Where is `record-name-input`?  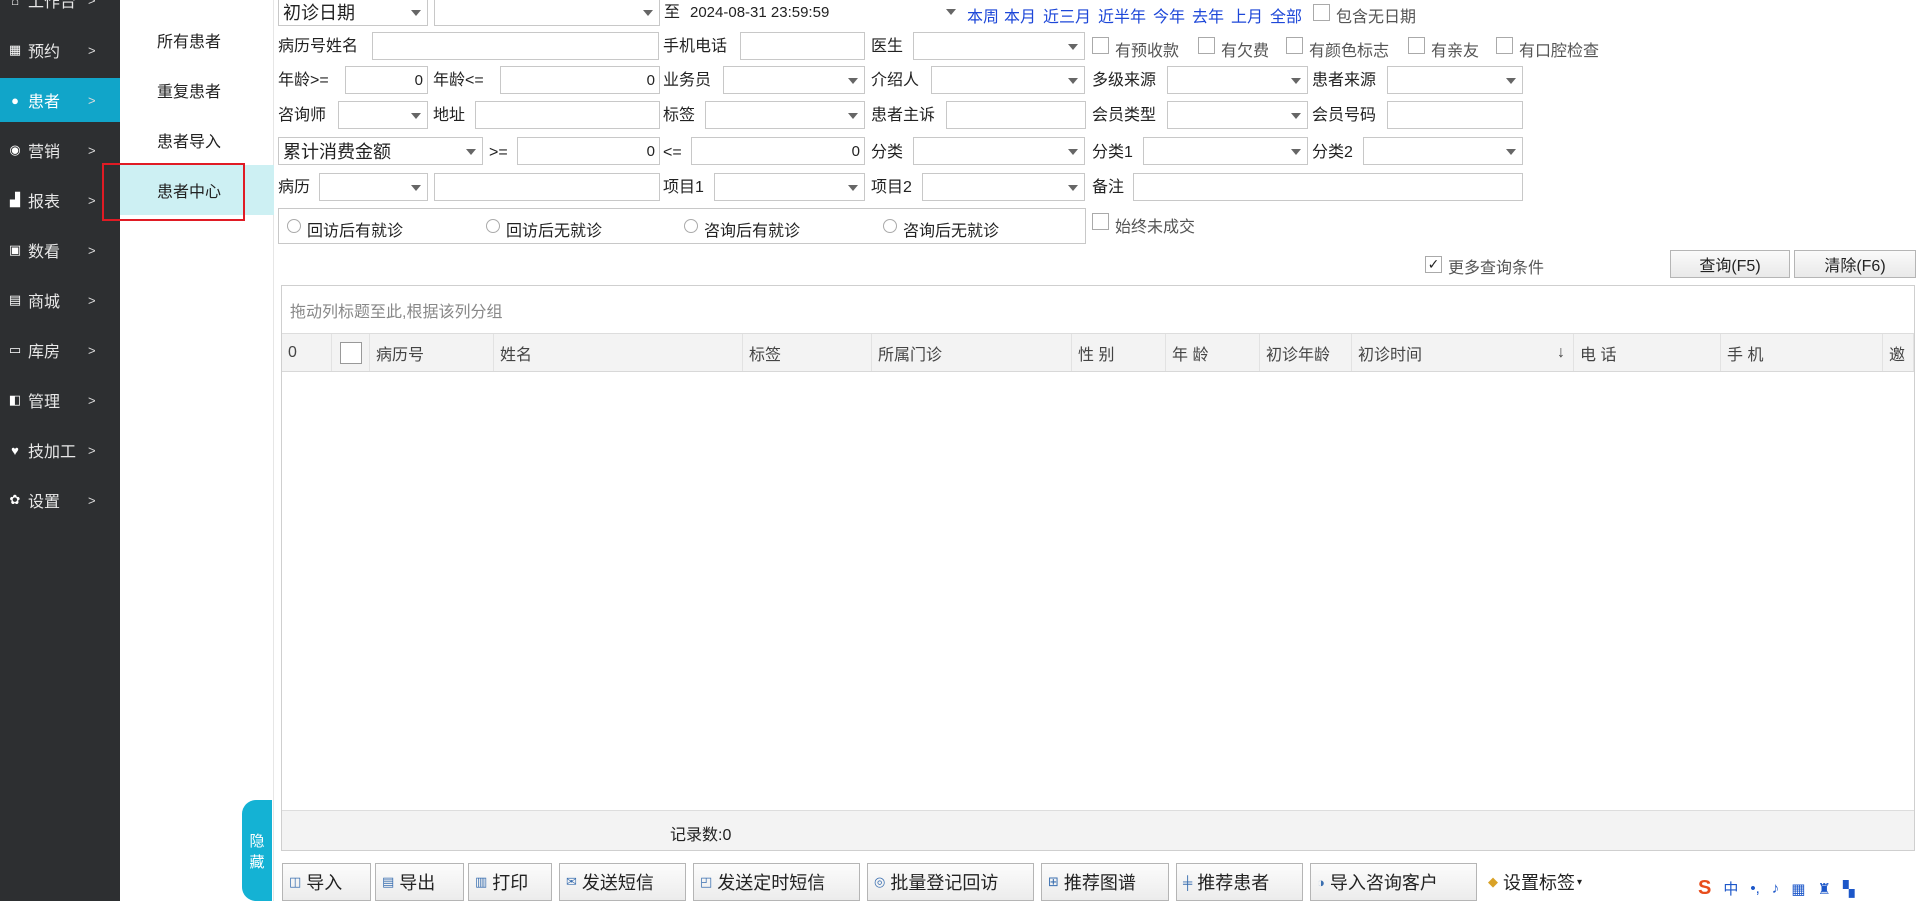 record-name-input is located at coordinates (515, 46).